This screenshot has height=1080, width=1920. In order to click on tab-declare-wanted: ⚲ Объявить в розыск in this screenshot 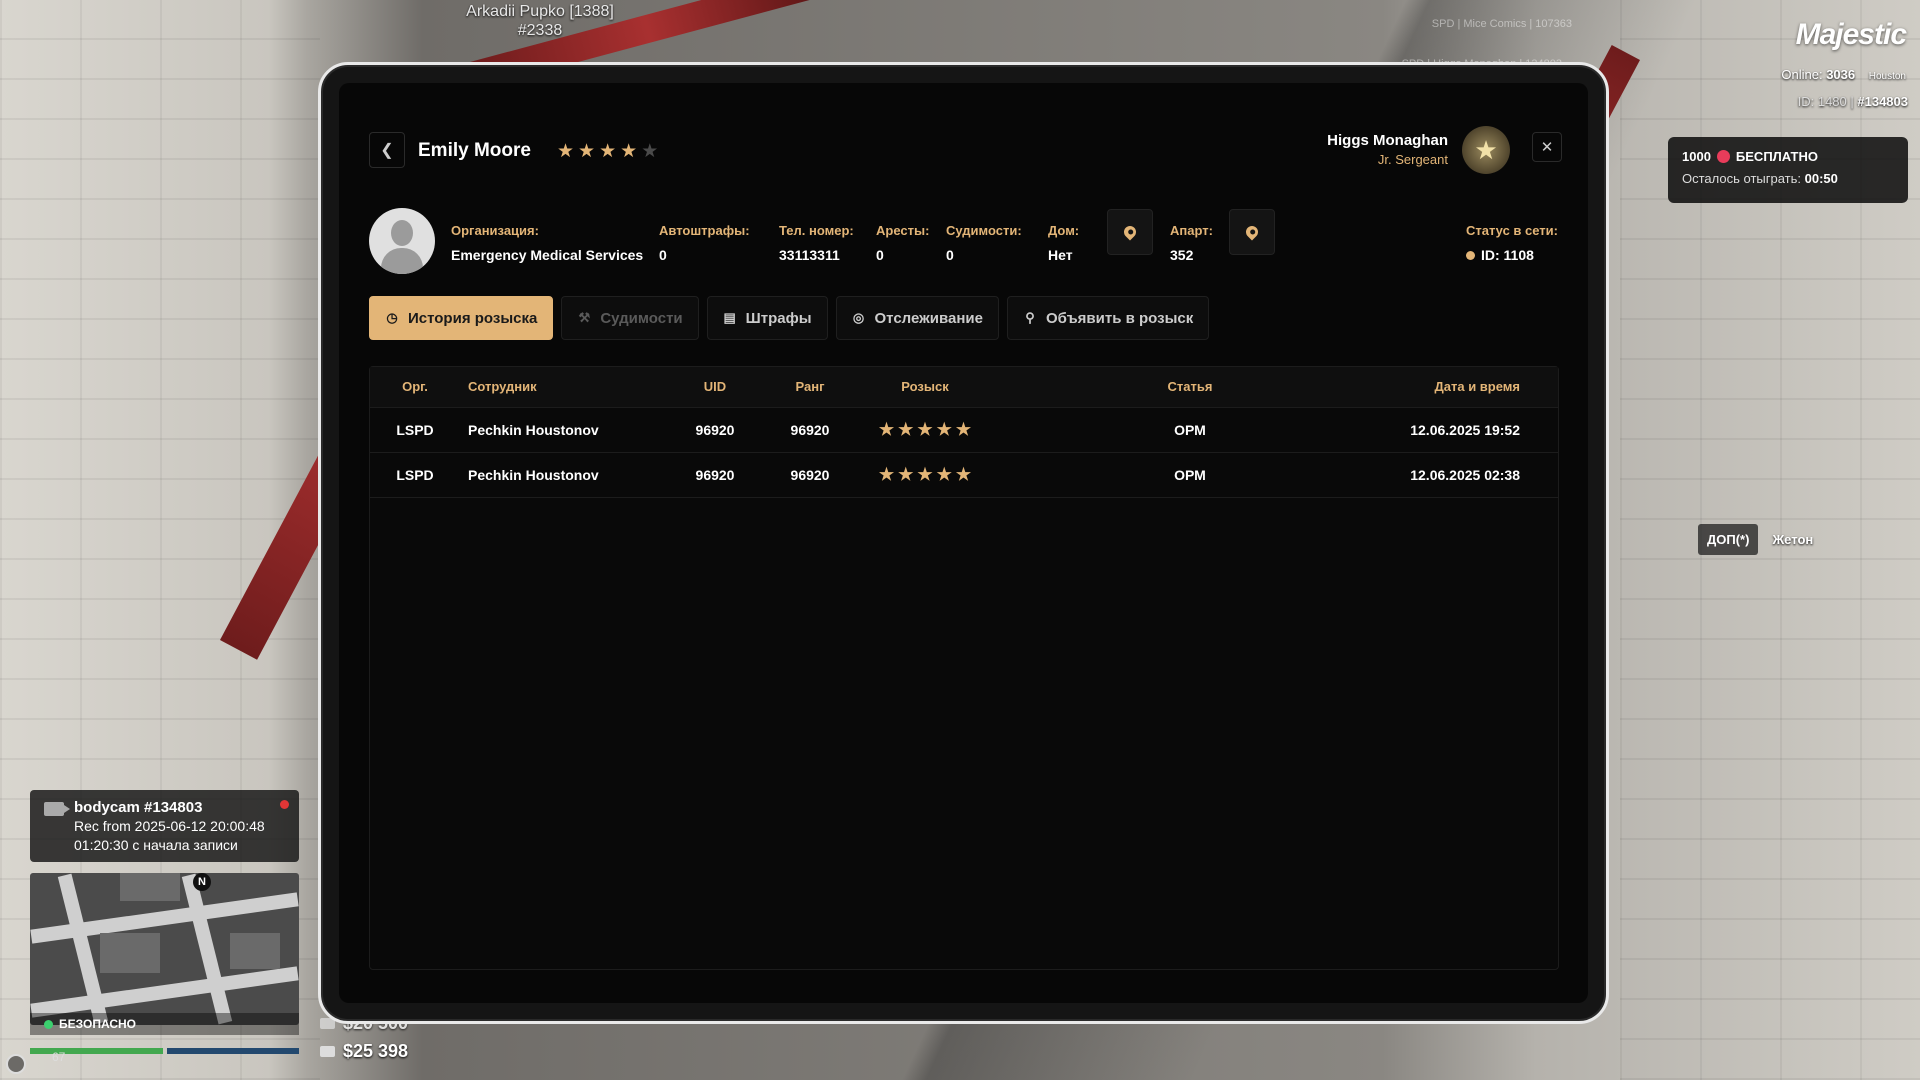, I will do `click(1108, 318)`.